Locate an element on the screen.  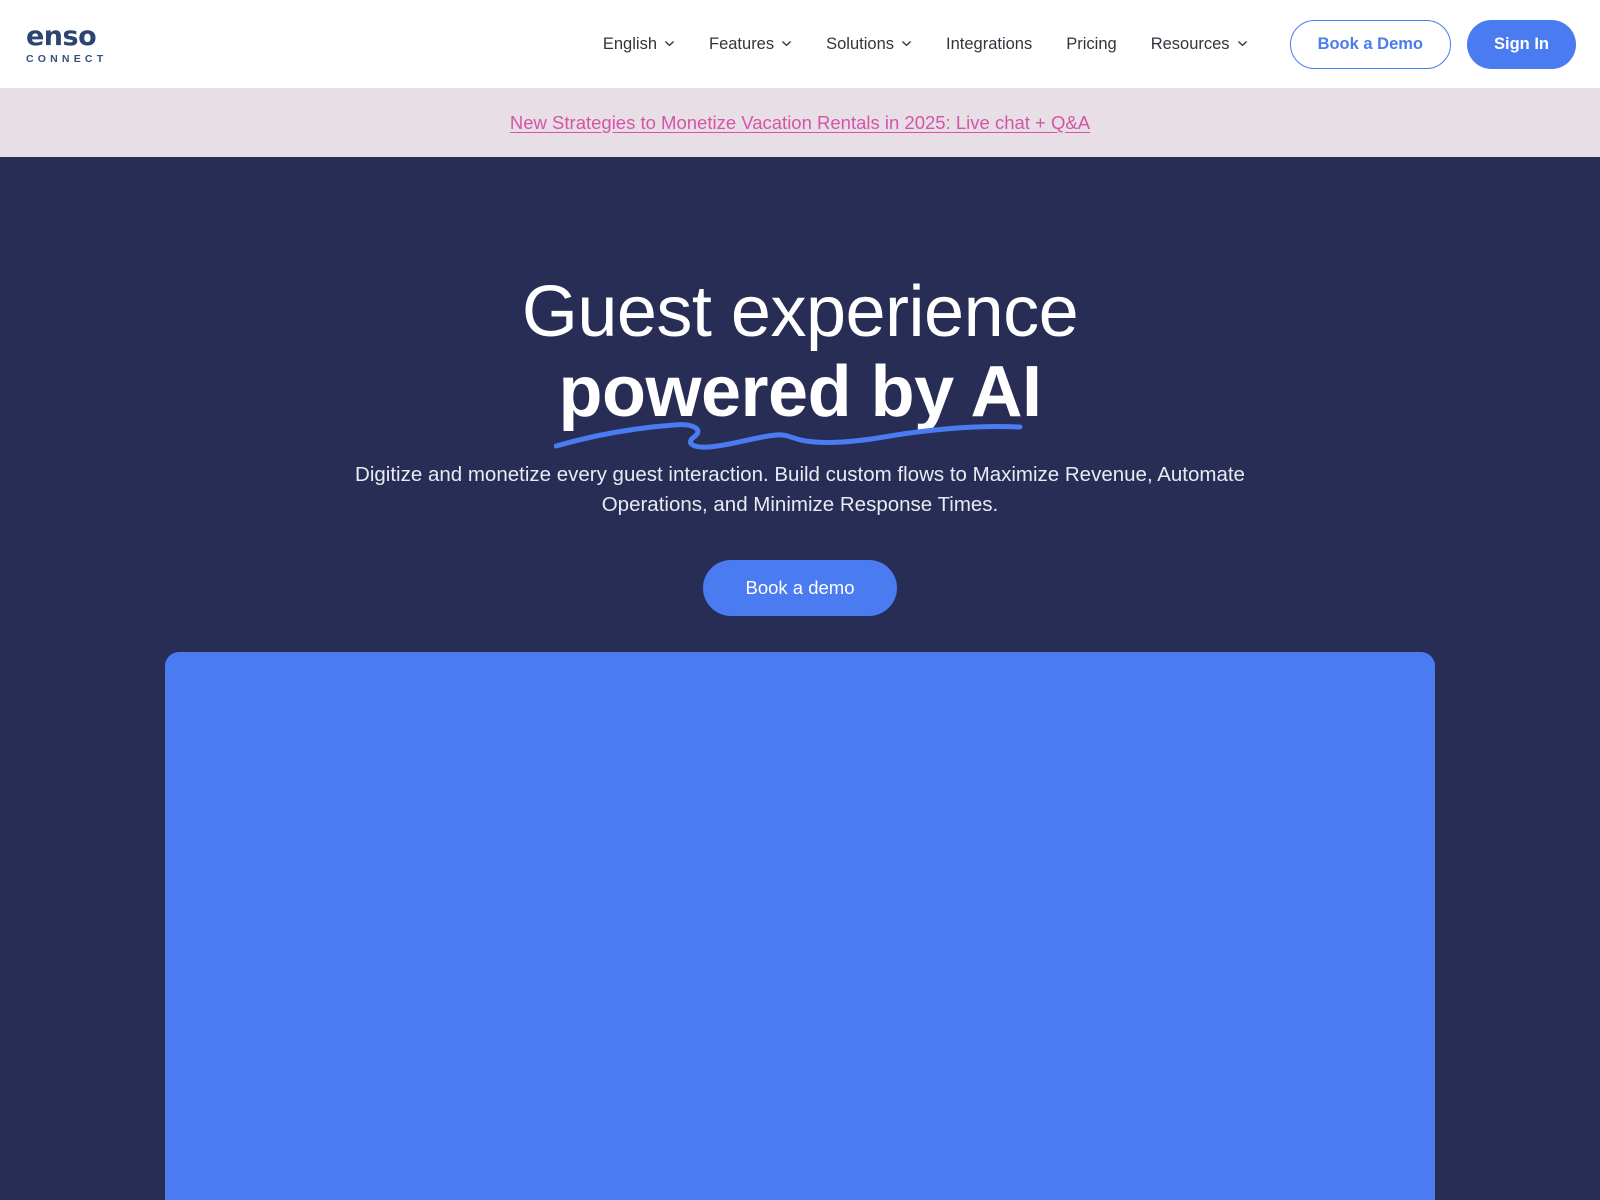
nav-item-resources: Resources is located at coordinates (1199, 44).